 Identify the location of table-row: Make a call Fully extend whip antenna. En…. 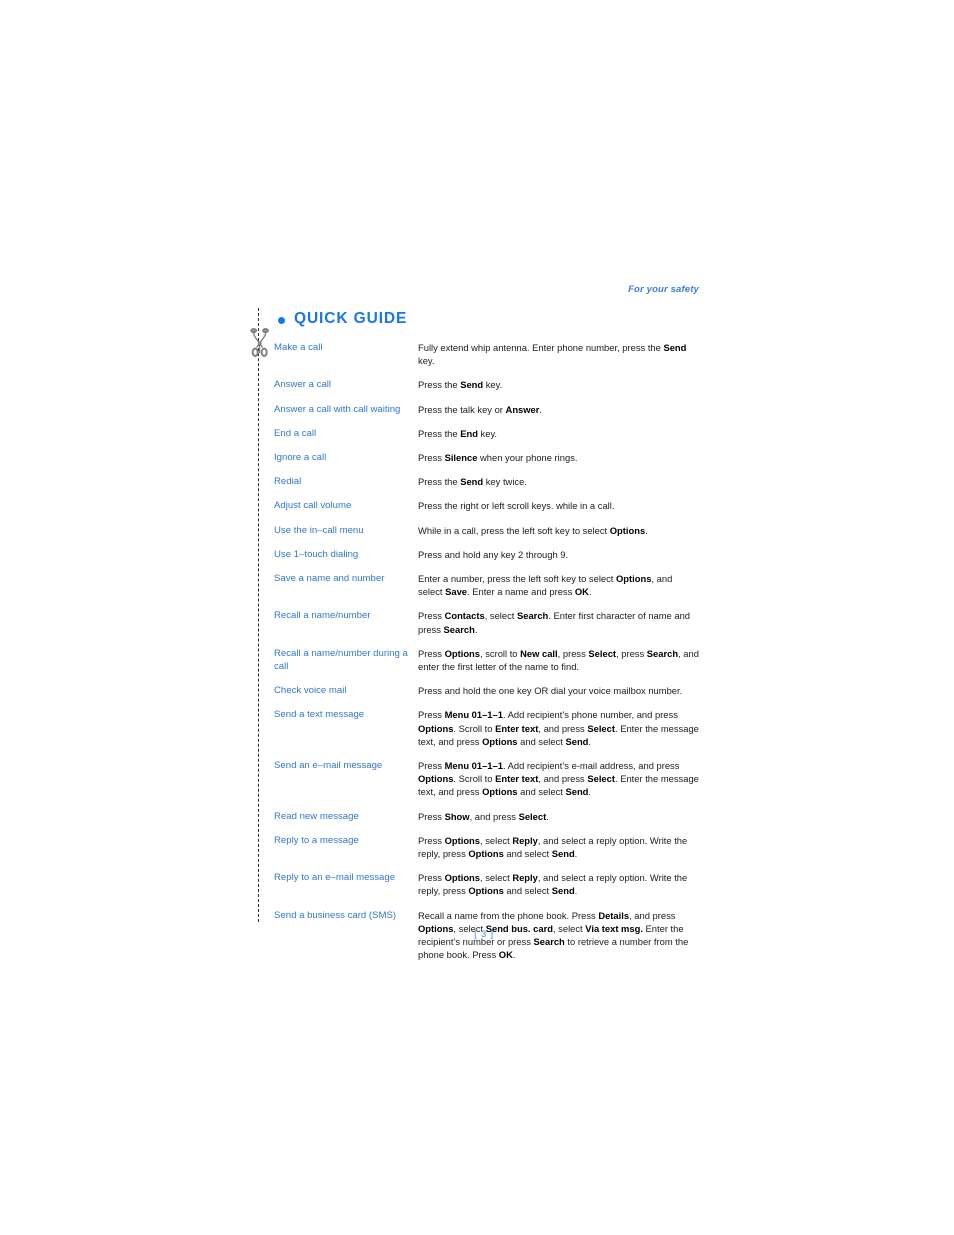
(486, 359).